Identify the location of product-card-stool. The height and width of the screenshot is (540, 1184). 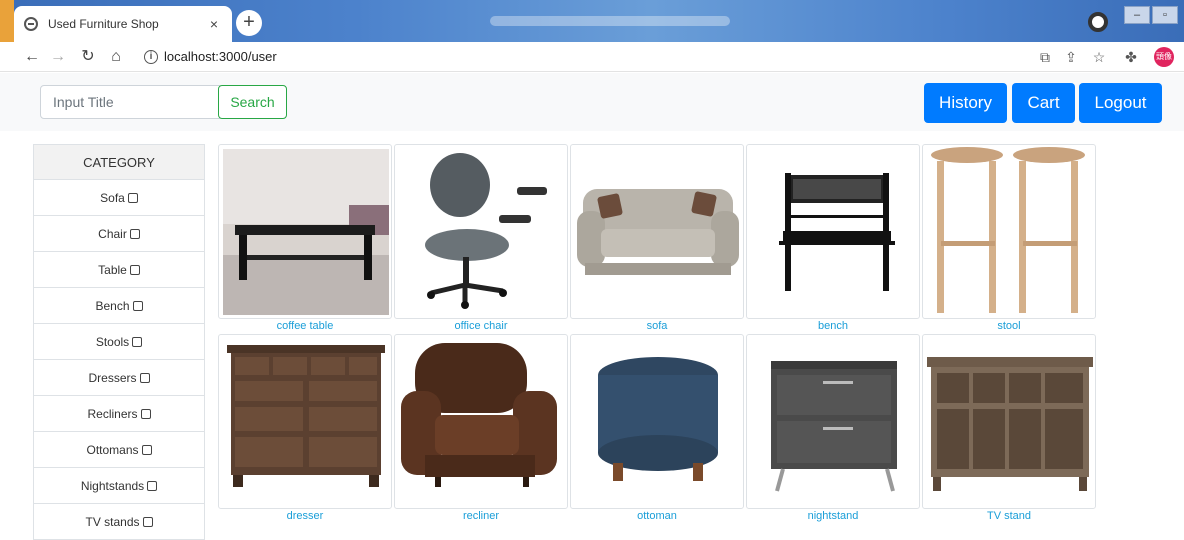
(1009, 231).